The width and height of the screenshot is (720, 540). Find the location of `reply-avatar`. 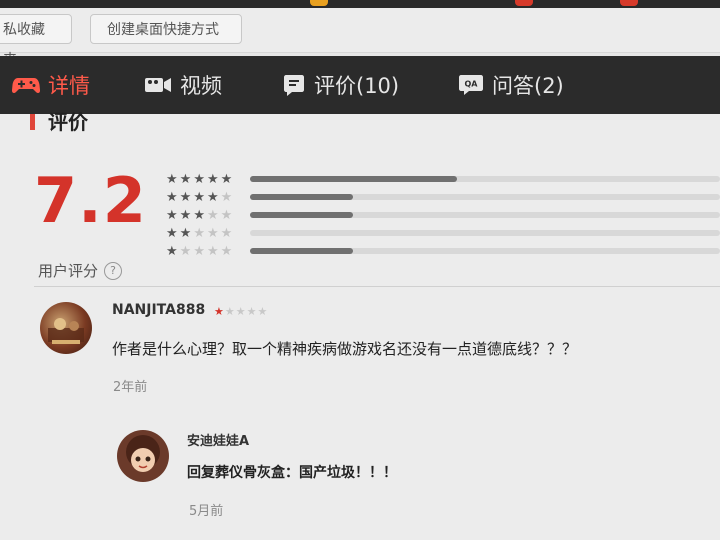

reply-avatar is located at coordinates (143, 456).